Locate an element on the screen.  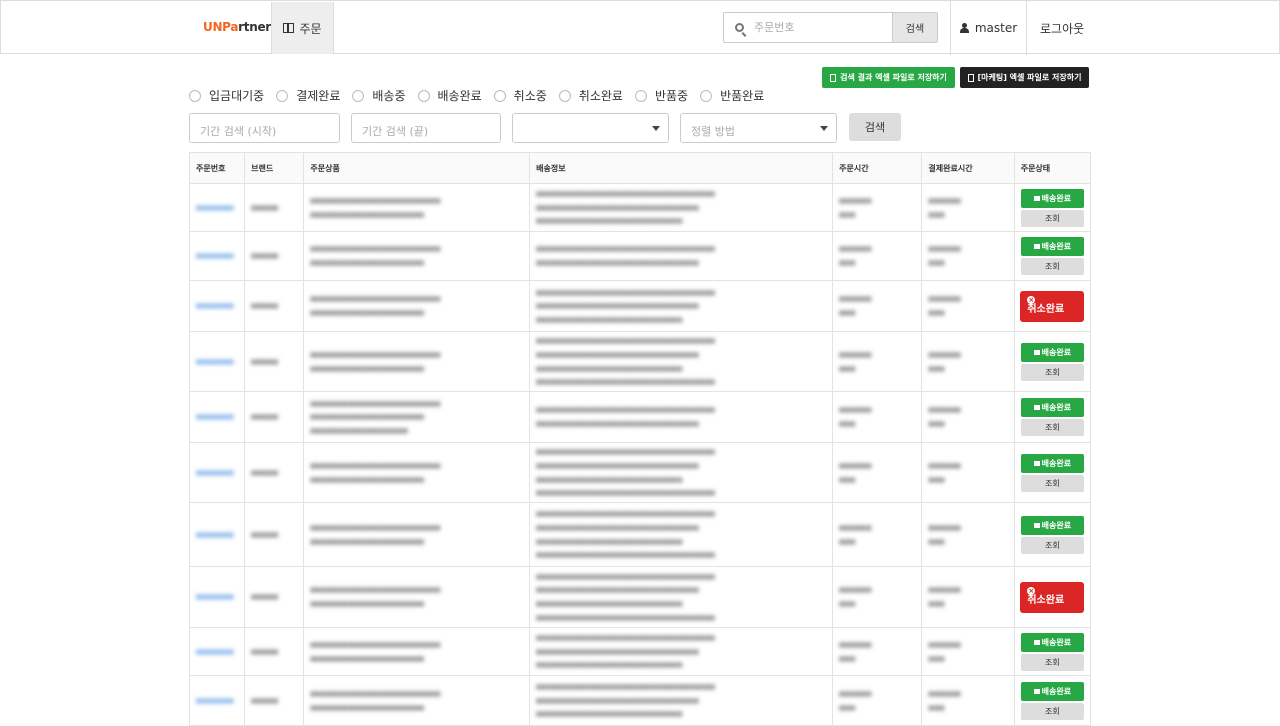
column-header: 주문상품 is located at coordinates (417, 168).